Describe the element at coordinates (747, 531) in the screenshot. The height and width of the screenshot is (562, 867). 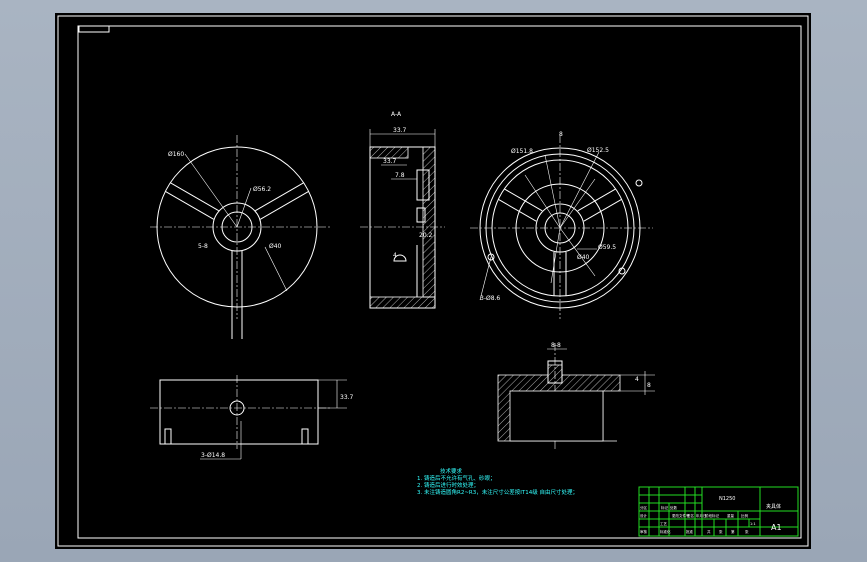
I see `footer-label-3: 张` at that location.